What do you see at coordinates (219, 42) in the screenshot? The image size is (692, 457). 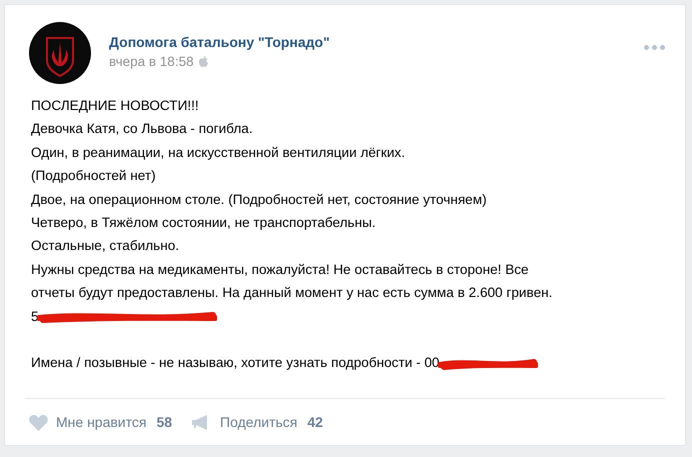 I see `author-link: Допомога батальону "Торнадо"` at bounding box center [219, 42].